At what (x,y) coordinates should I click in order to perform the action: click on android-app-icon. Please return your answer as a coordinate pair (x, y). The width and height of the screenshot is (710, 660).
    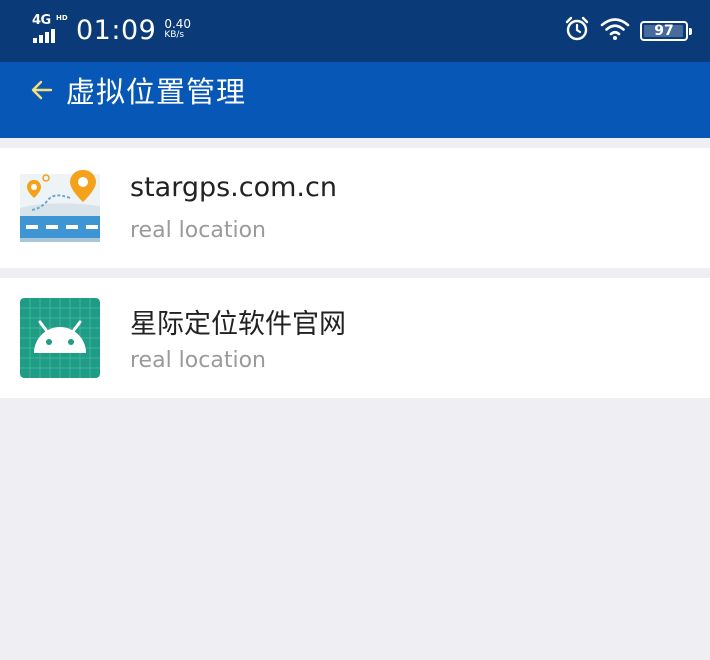
    Looking at the image, I should click on (60, 338).